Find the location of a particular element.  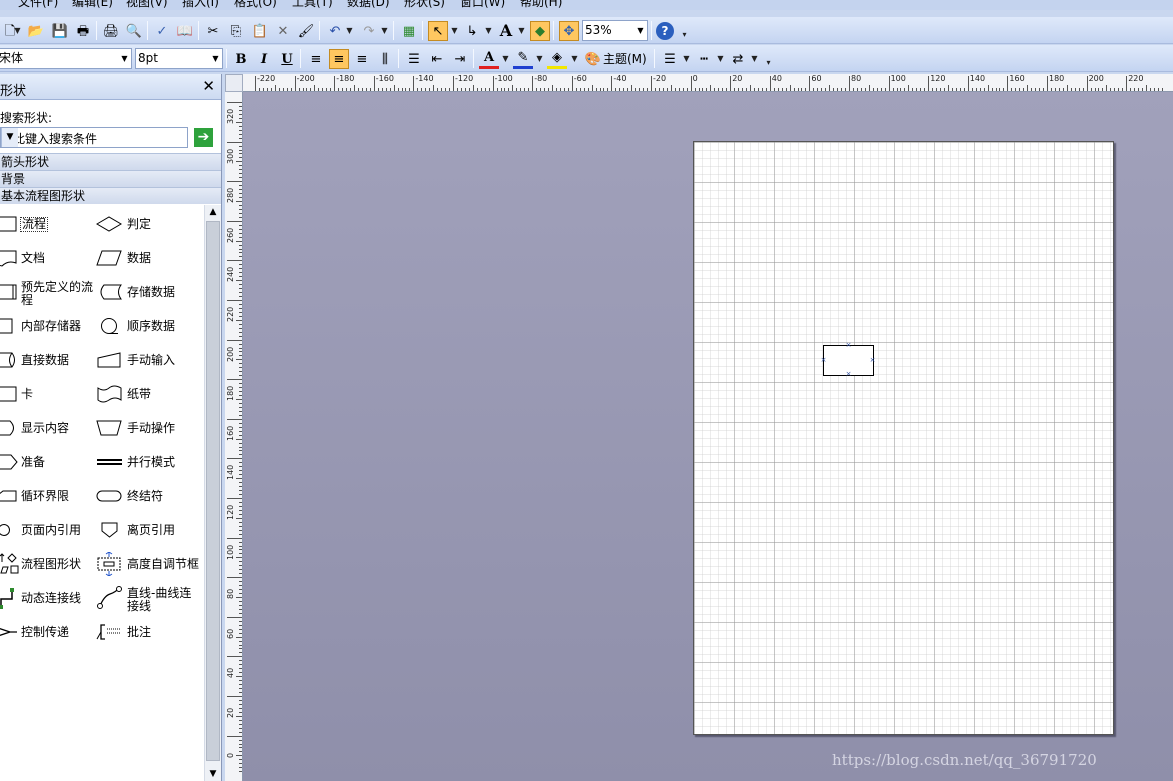

format-painter-icon: 🖌 is located at coordinates (306, 31).